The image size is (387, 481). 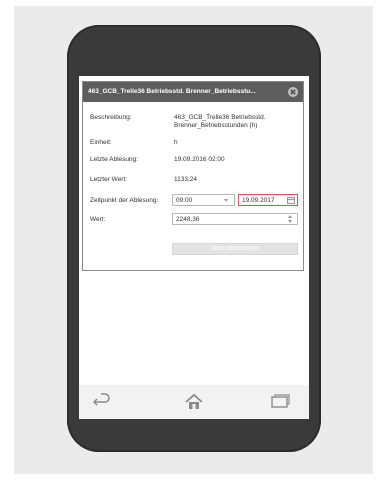 What do you see at coordinates (111, 117) in the screenshot?
I see `beschreibung-label: Beschreibung:` at bounding box center [111, 117].